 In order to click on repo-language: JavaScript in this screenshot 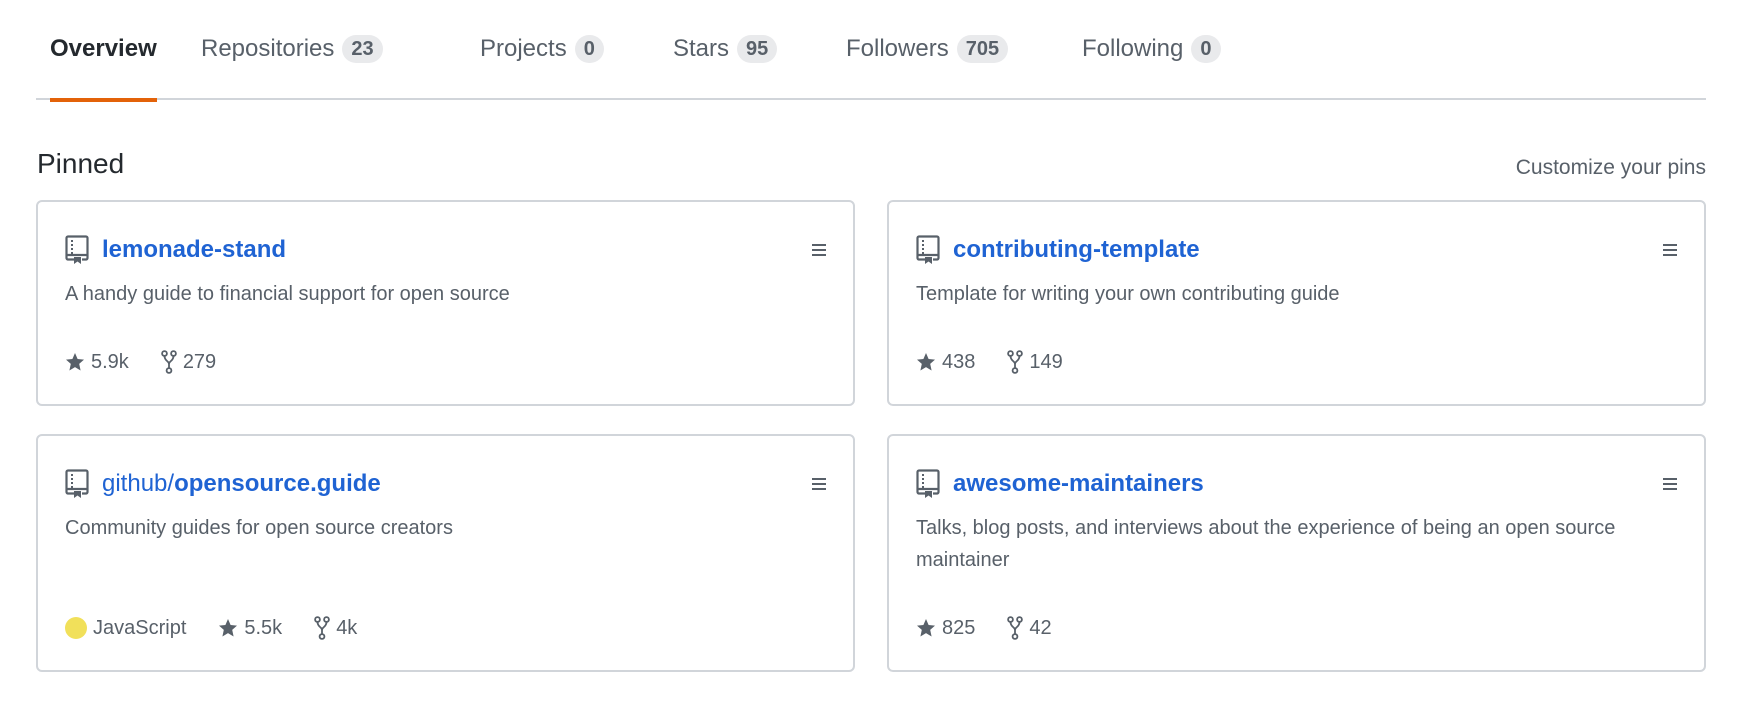, I will do `click(125, 628)`.